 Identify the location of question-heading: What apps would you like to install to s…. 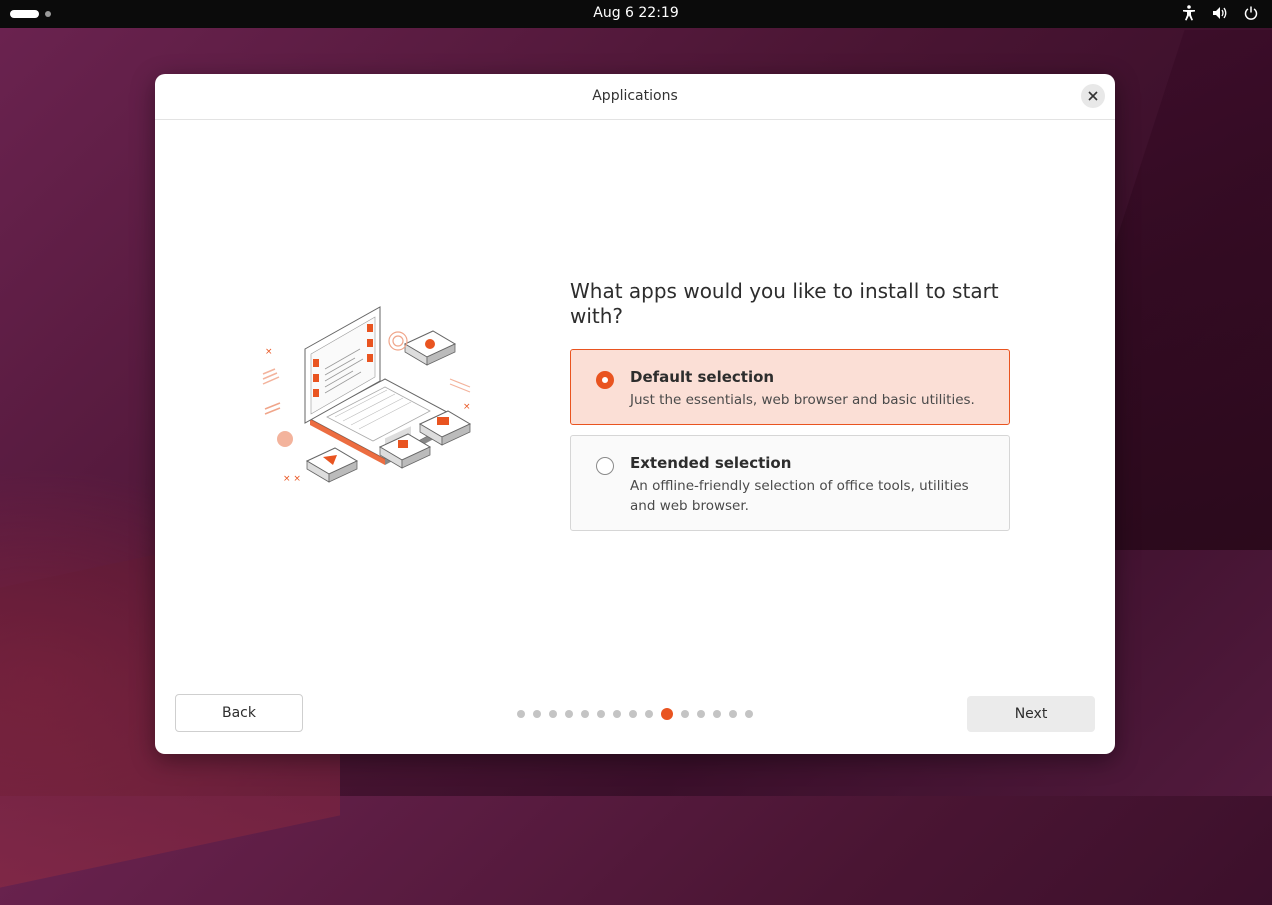
(784, 303).